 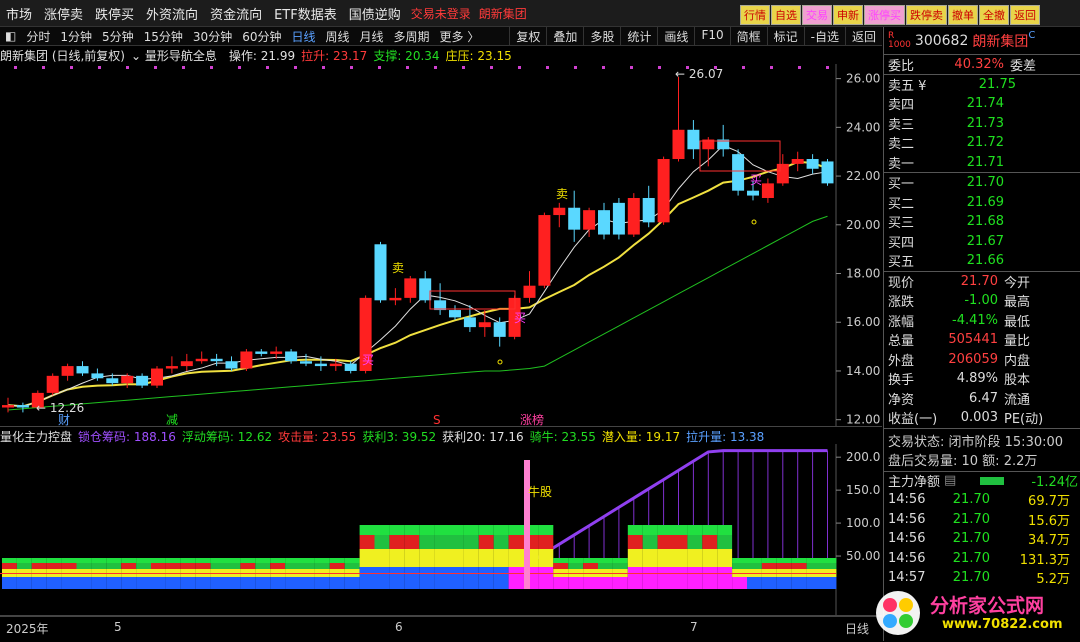 I want to click on op-value: 操作: 21.99, so click(x=262, y=56).